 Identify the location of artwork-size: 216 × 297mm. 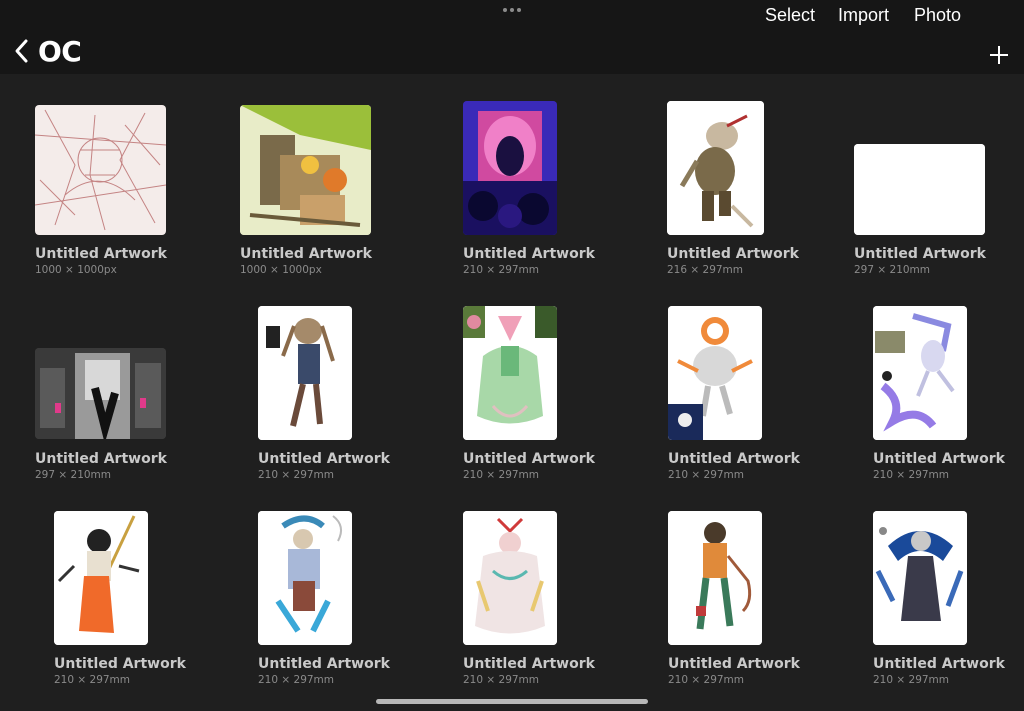
(705, 270).